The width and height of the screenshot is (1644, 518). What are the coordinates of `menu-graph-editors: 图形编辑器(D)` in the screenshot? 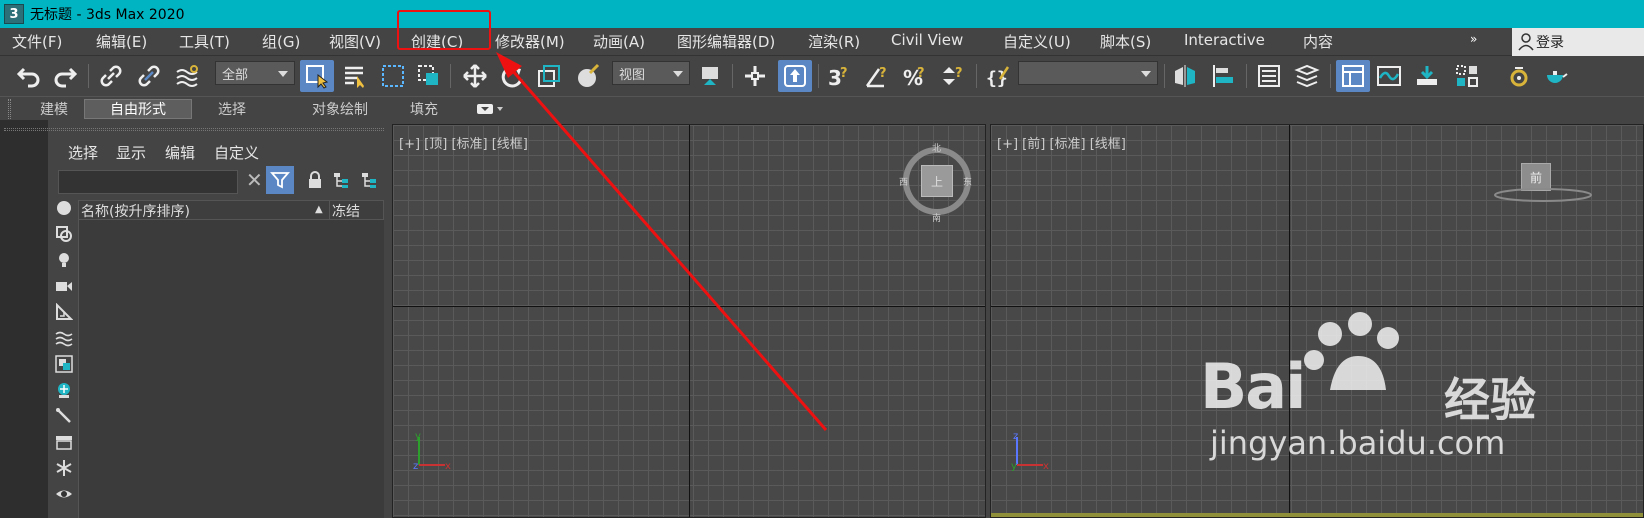 It's located at (726, 41).